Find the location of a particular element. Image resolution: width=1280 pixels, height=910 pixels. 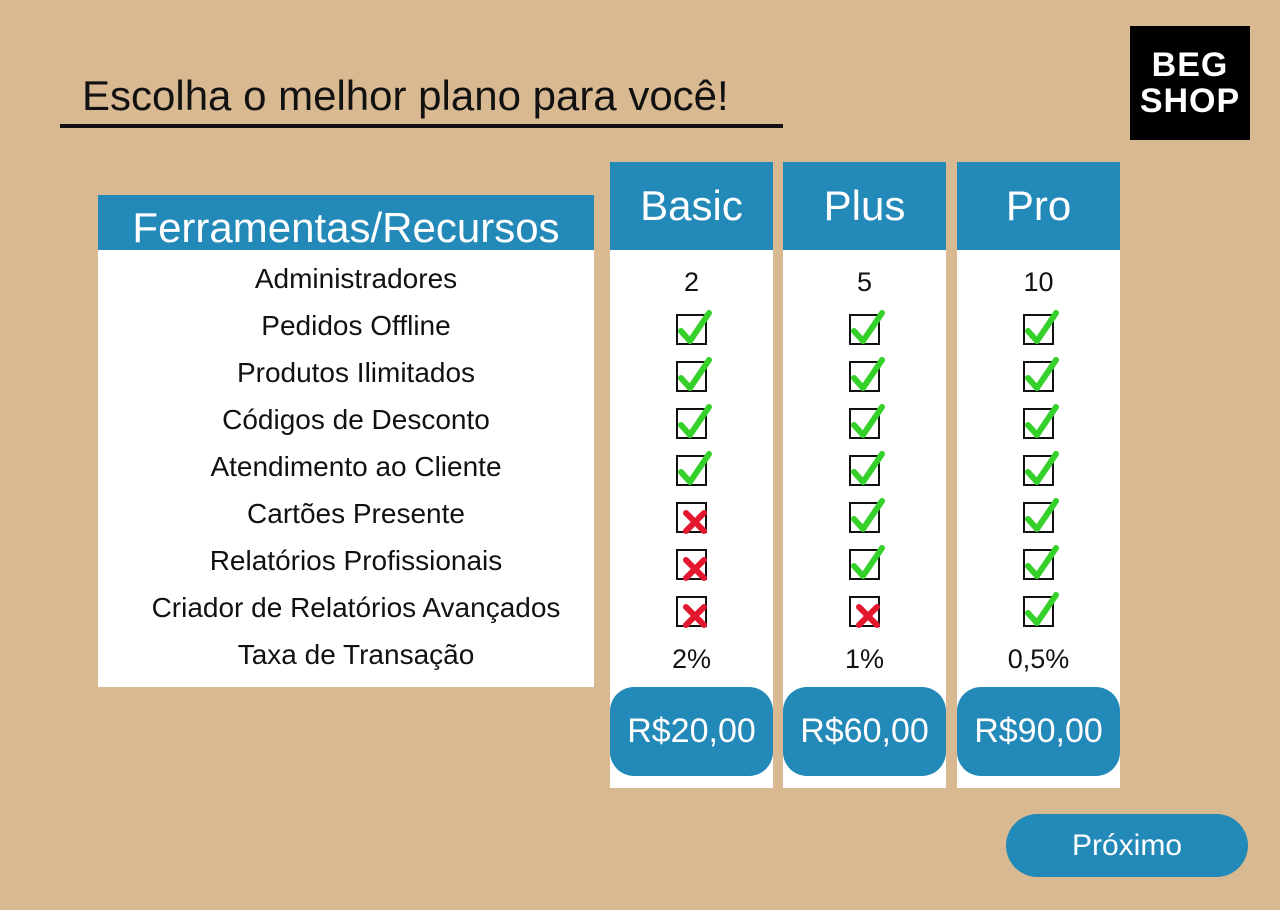

plan-fee-plus: 1% is located at coordinates (864, 658).